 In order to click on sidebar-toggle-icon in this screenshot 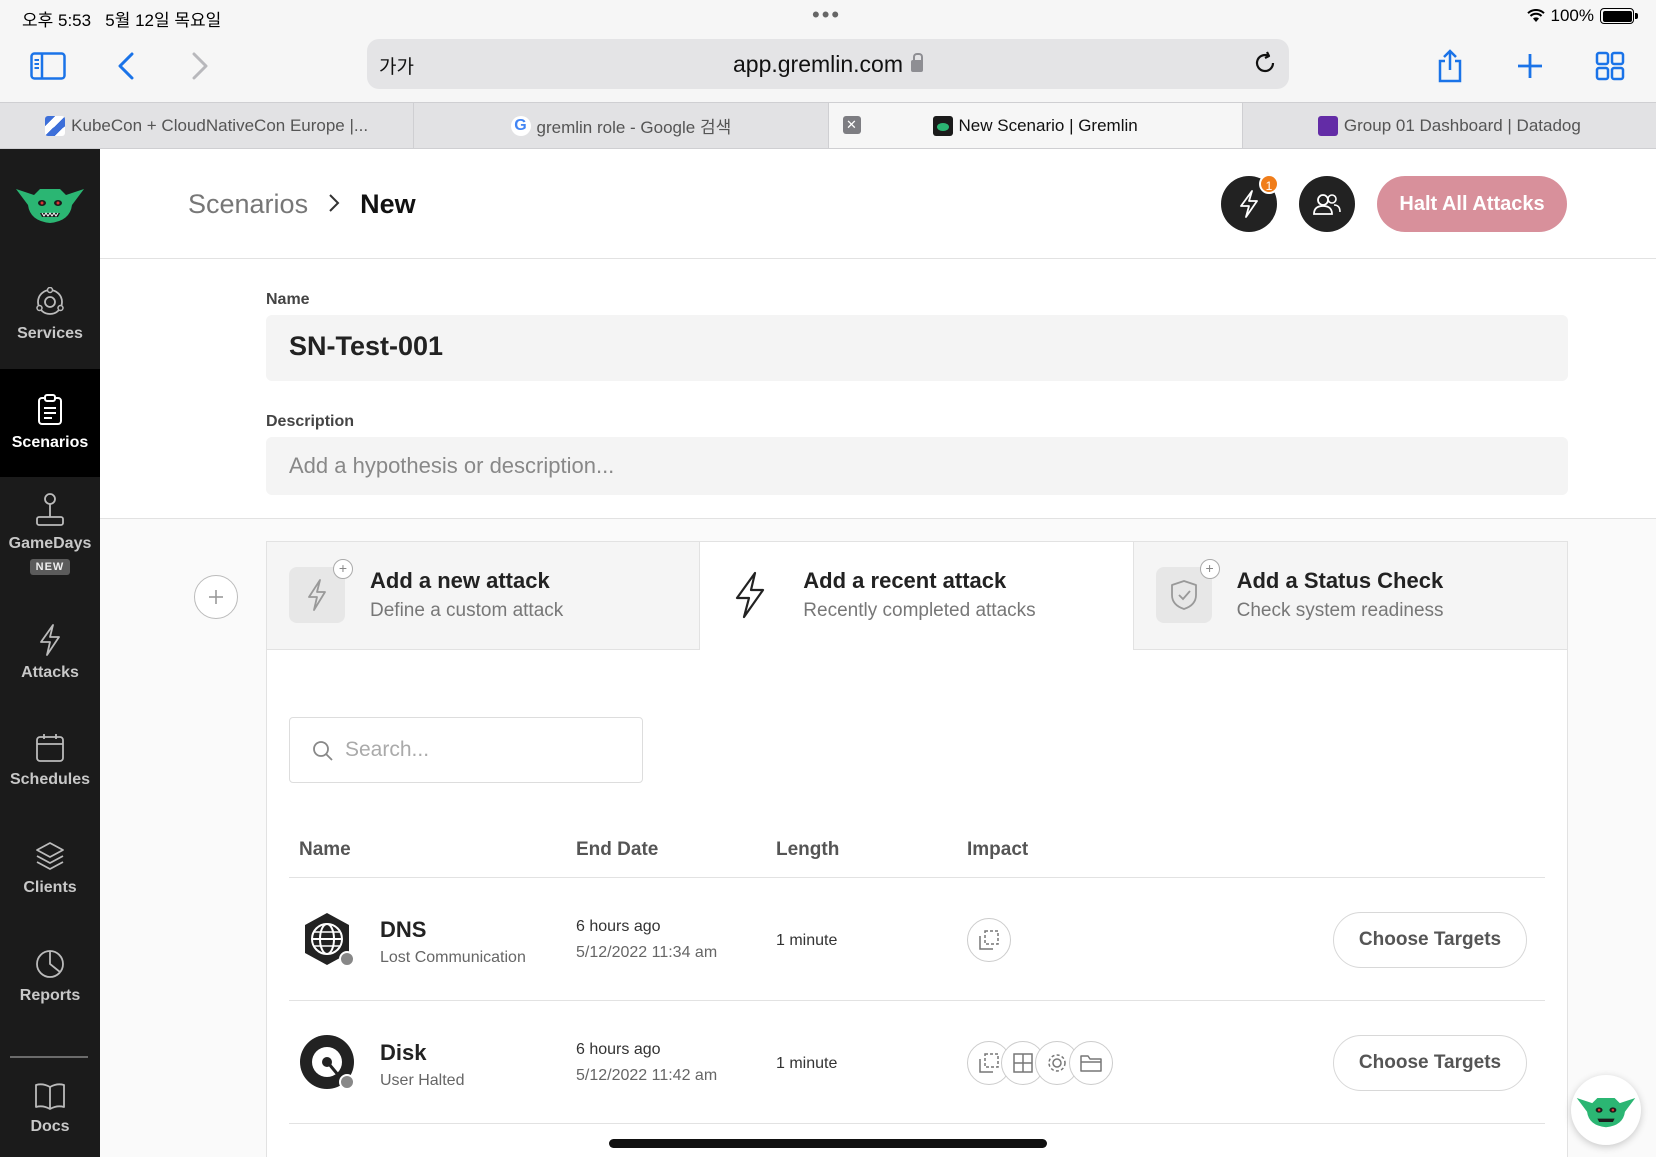, I will do `click(48, 66)`.